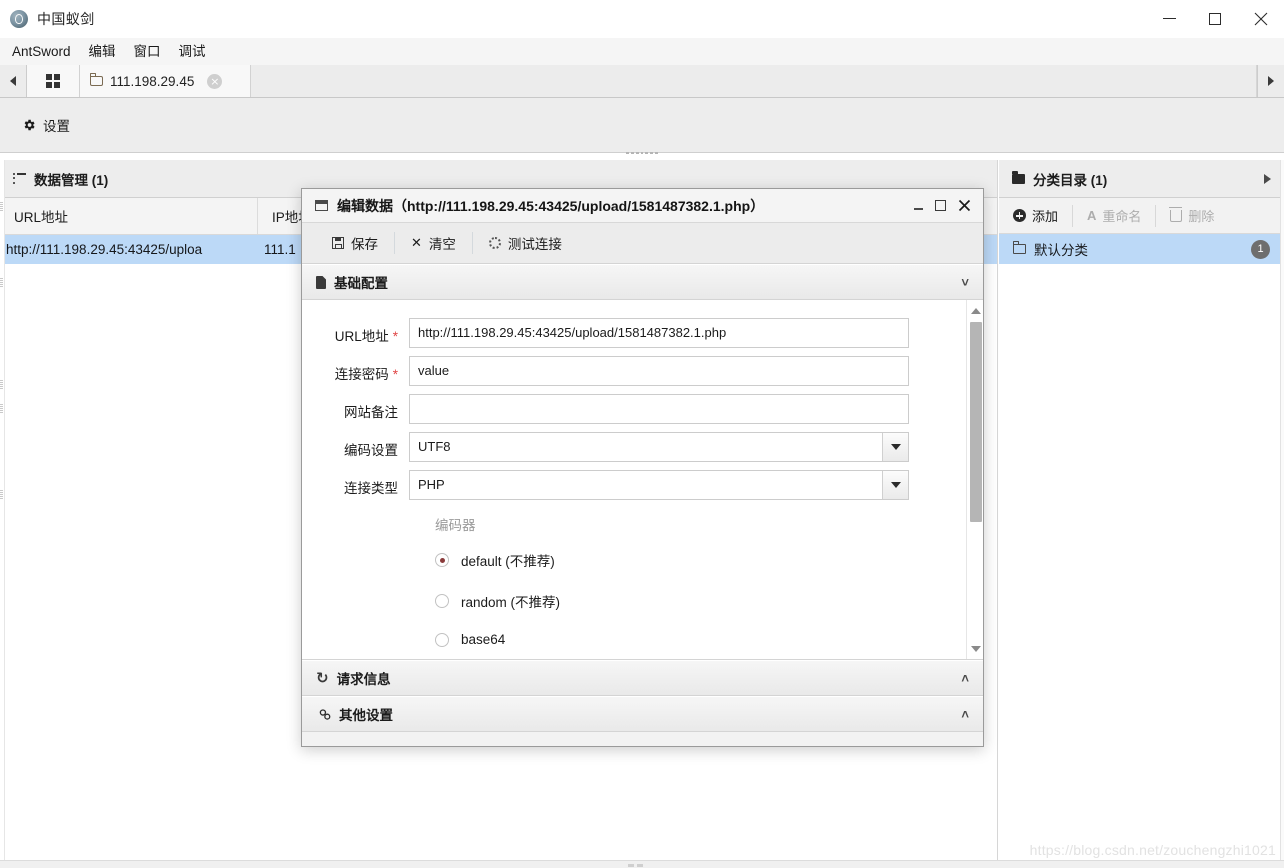 The image size is (1284, 868). Describe the element at coordinates (165, 81) in the screenshot. I see `tab-111-198-29-45: 111.198.29.45 ×` at that location.